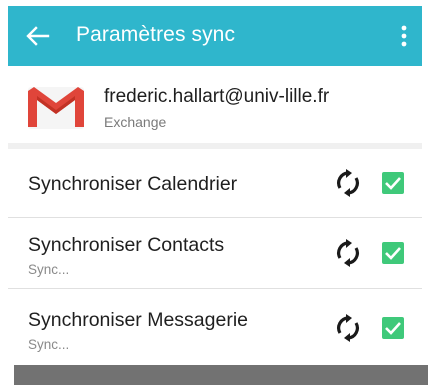  I want to click on arrow-left-icon, so click(38, 36).